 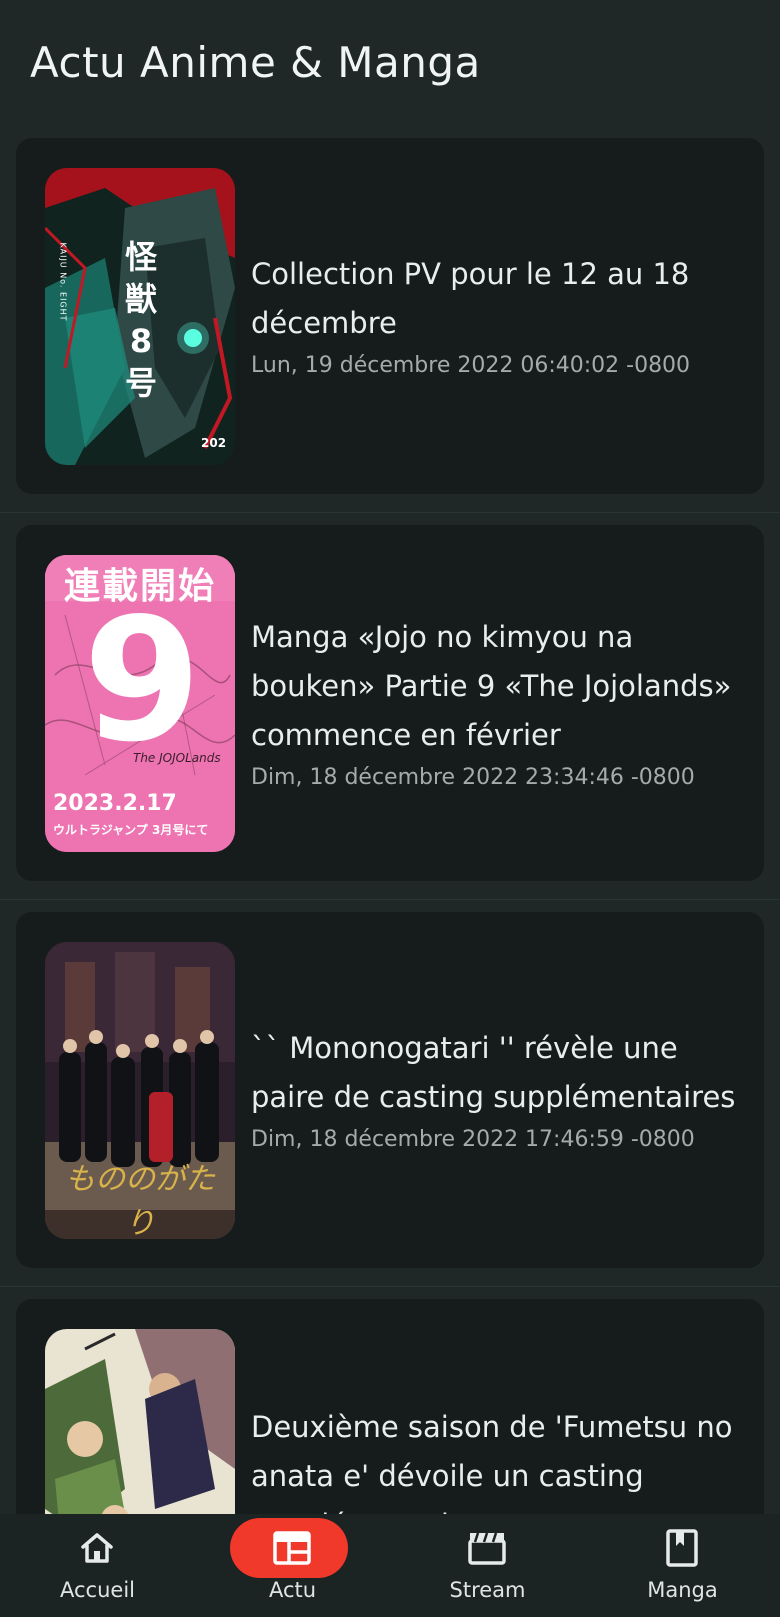 What do you see at coordinates (473, 1139) in the screenshot?
I see `news-date: Dim, 18 décembre 2022 17:46:59 -0800` at bounding box center [473, 1139].